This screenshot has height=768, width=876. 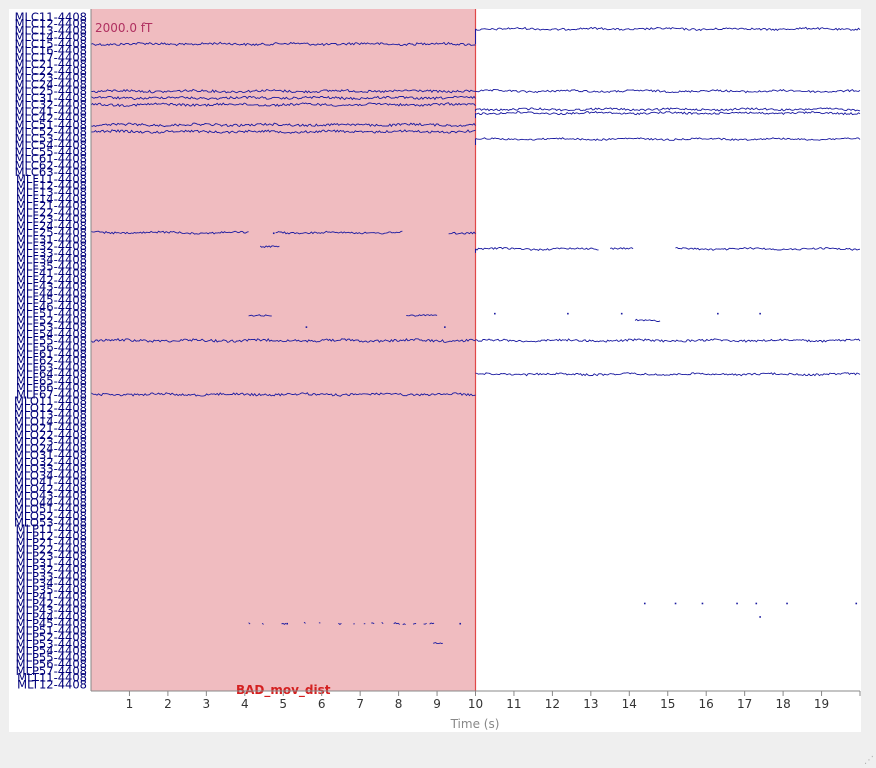 What do you see at coordinates (475, 724) in the screenshot?
I see `x-axis-title: Time (s)` at bounding box center [475, 724].